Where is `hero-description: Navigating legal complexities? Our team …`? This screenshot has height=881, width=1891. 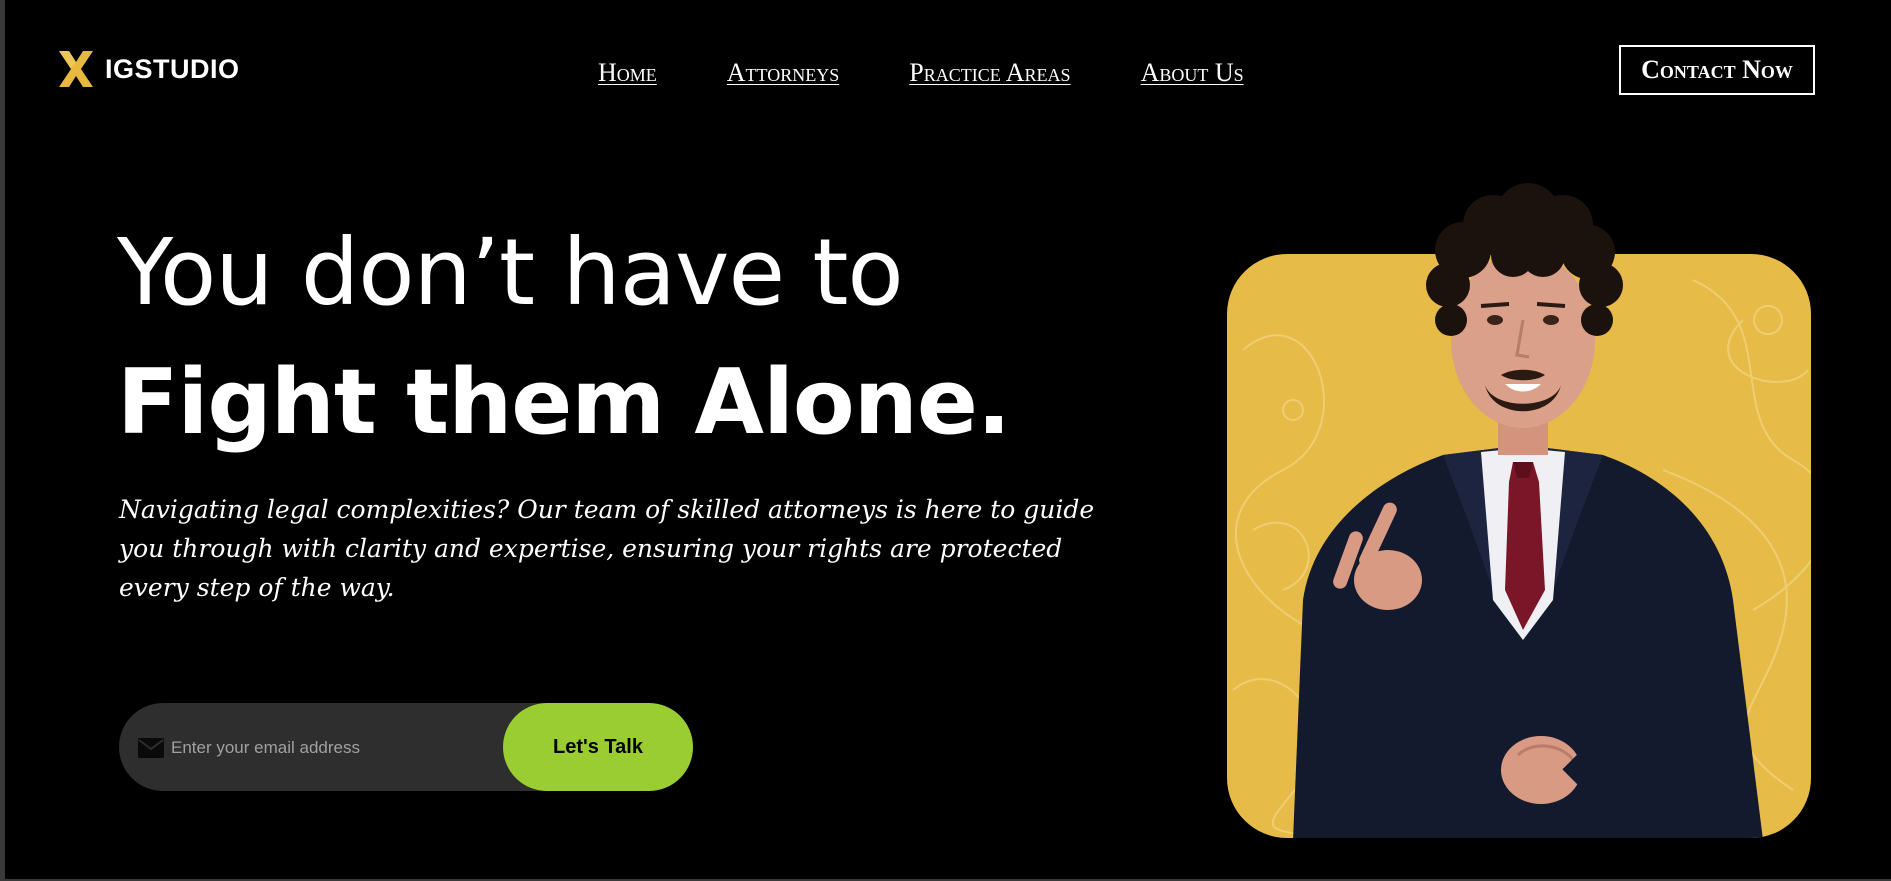 hero-description: Navigating legal complexities? Our team … is located at coordinates (607, 548).